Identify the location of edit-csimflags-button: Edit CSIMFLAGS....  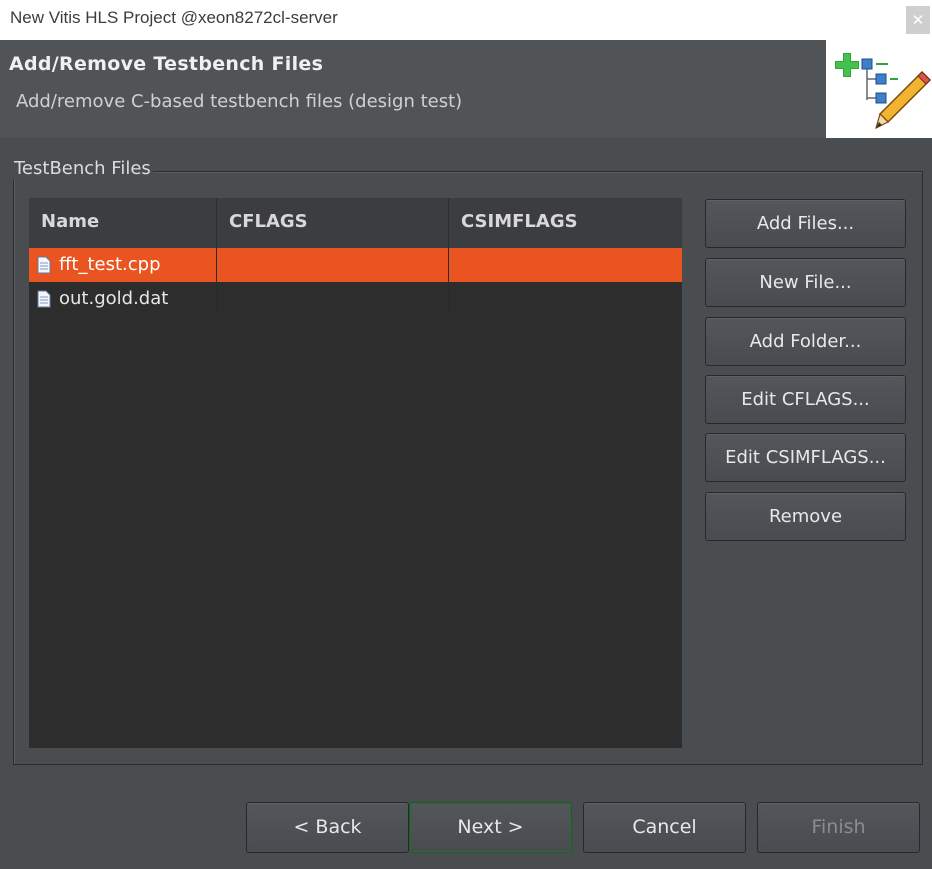
(805, 457).